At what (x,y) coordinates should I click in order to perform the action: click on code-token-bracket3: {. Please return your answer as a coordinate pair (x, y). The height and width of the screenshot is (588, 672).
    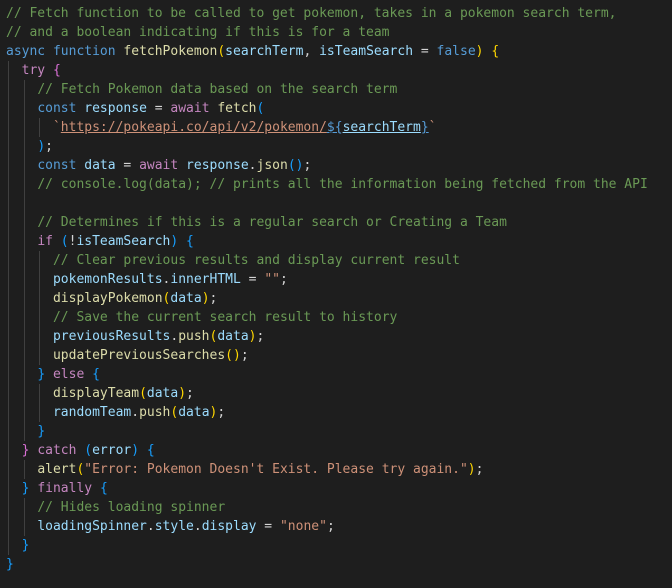
    Looking at the image, I should click on (190, 241).